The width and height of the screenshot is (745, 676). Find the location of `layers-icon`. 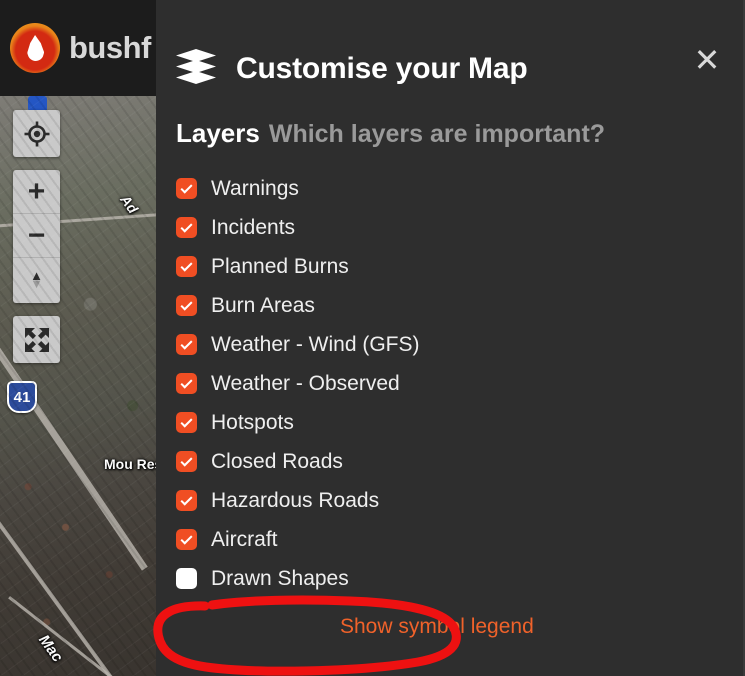

layers-icon is located at coordinates (197, 69).